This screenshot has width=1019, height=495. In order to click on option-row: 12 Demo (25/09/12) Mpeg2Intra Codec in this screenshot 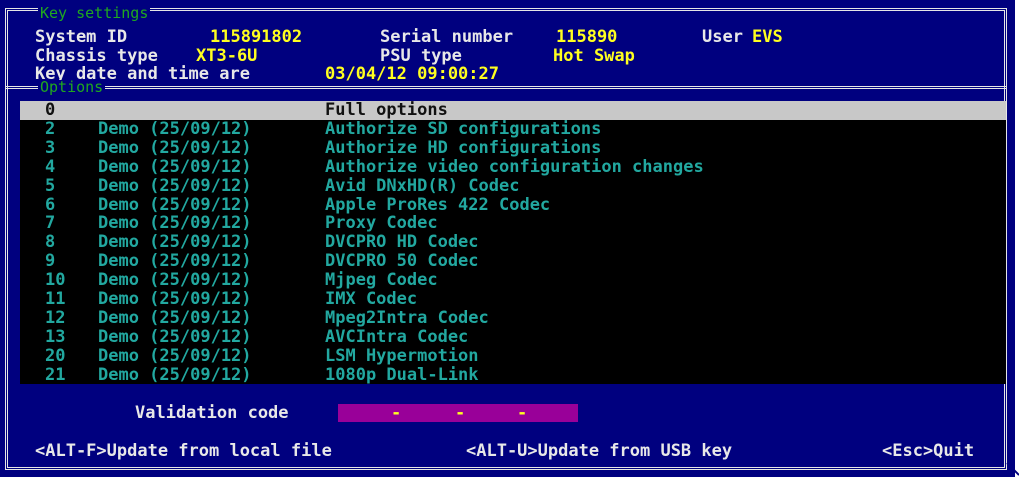, I will do `click(513, 317)`.